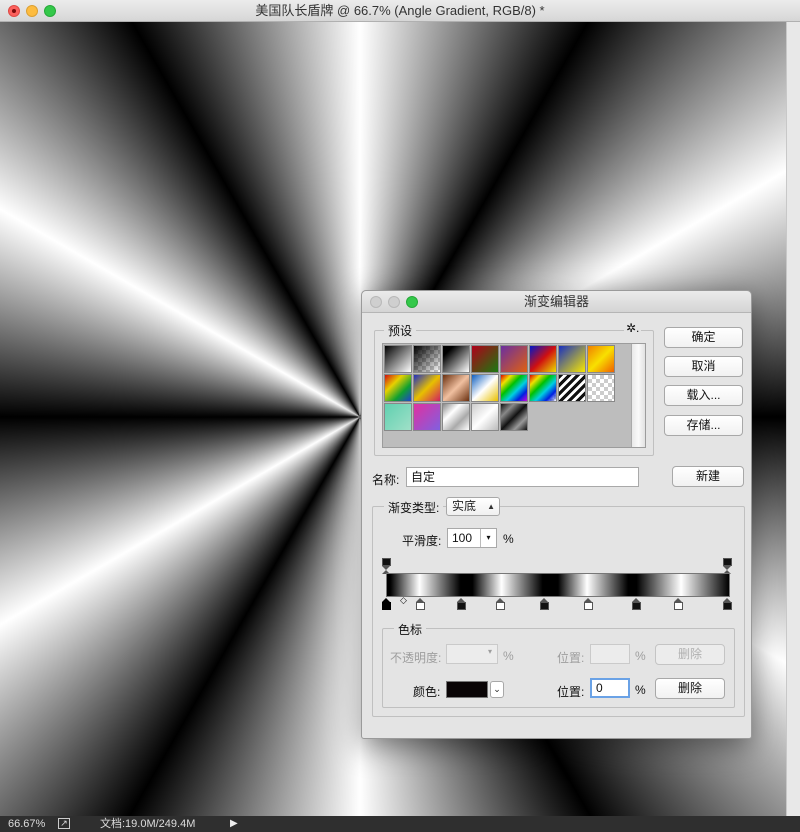 This screenshot has width=800, height=832. What do you see at coordinates (610, 688) in the screenshot?
I see `color-position-input: 0` at bounding box center [610, 688].